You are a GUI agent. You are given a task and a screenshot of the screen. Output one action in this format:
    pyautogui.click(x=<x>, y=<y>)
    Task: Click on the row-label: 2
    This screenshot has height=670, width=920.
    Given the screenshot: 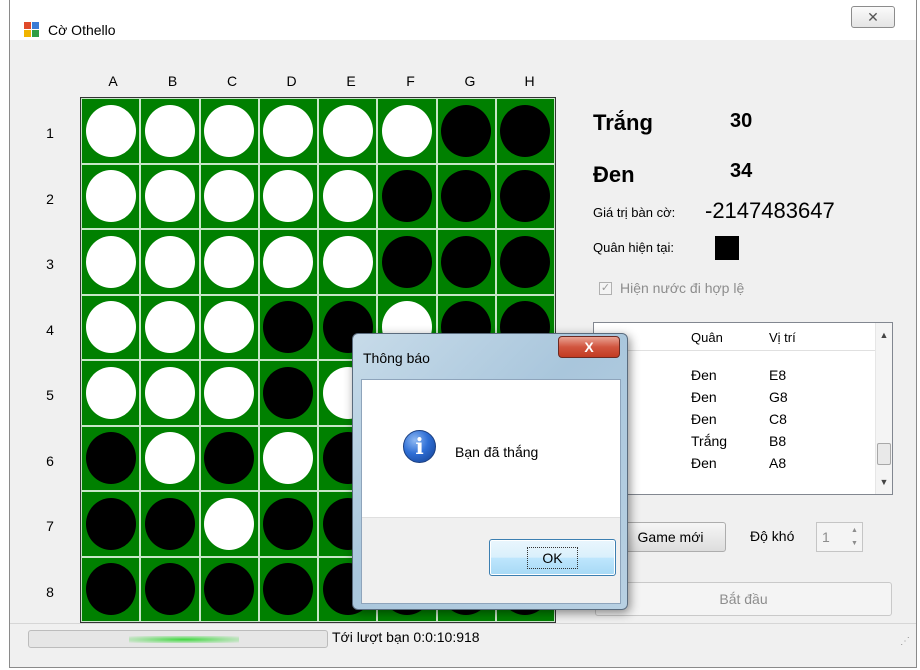 What is the action you would take?
    pyautogui.click(x=50, y=198)
    